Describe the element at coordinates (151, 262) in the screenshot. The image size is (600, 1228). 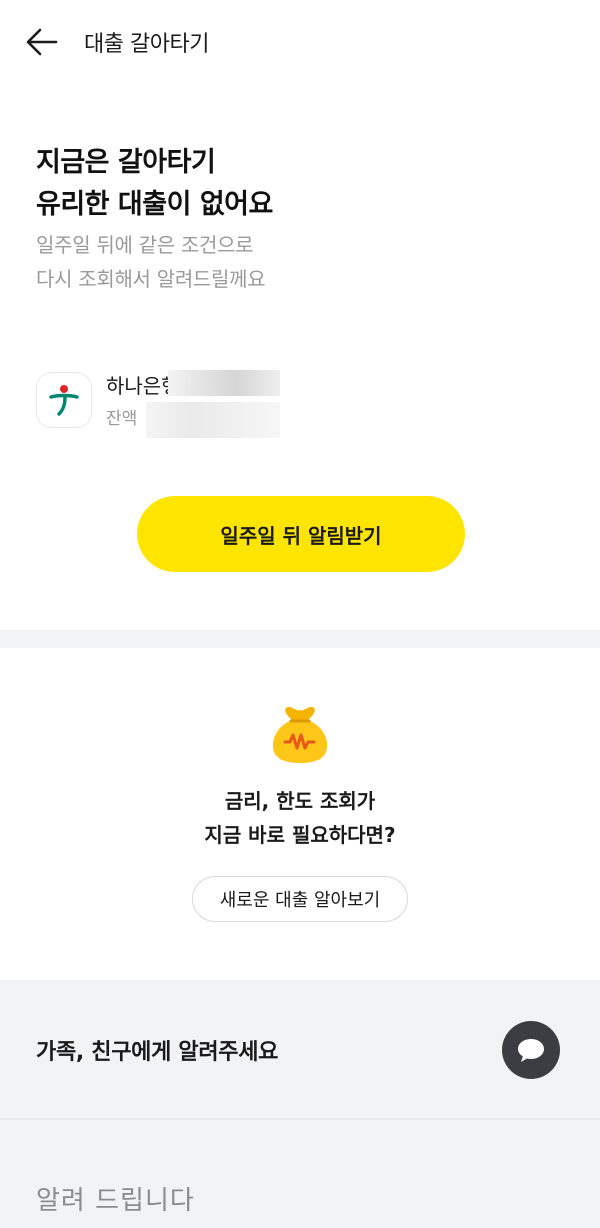
I see `result-subtext: 일주일 뒤에 같은 조건으로 다시 조회해서 알려드릴께요` at that location.